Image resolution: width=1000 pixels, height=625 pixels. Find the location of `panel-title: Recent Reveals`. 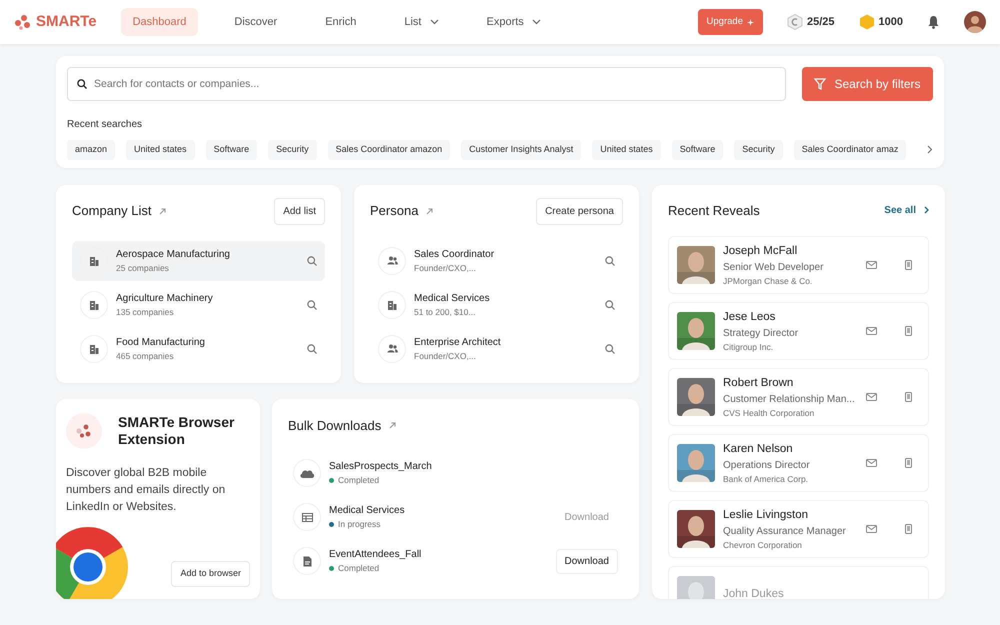

panel-title: Recent Reveals is located at coordinates (714, 211).